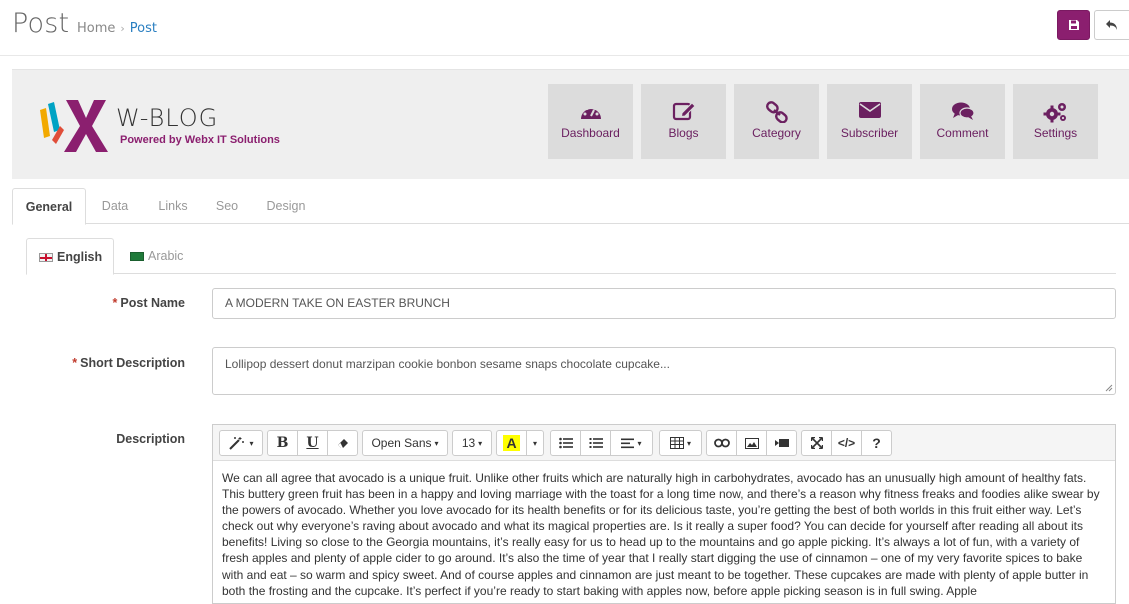  Describe the element at coordinates (628, 443) in the screenshot. I see `align-left-icon` at that location.